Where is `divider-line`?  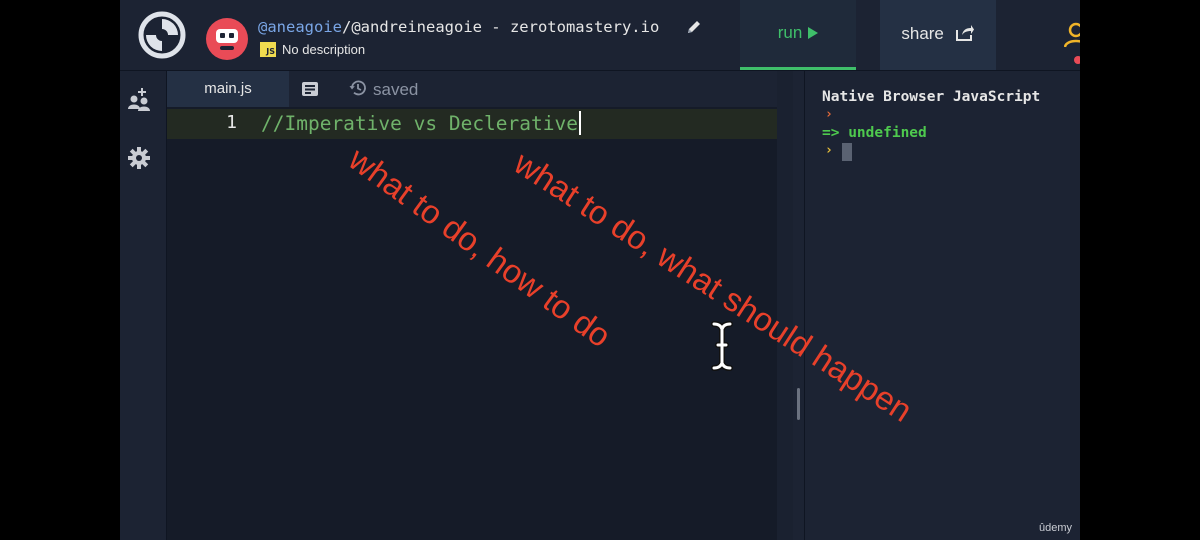
divider-line is located at coordinates (804, 305).